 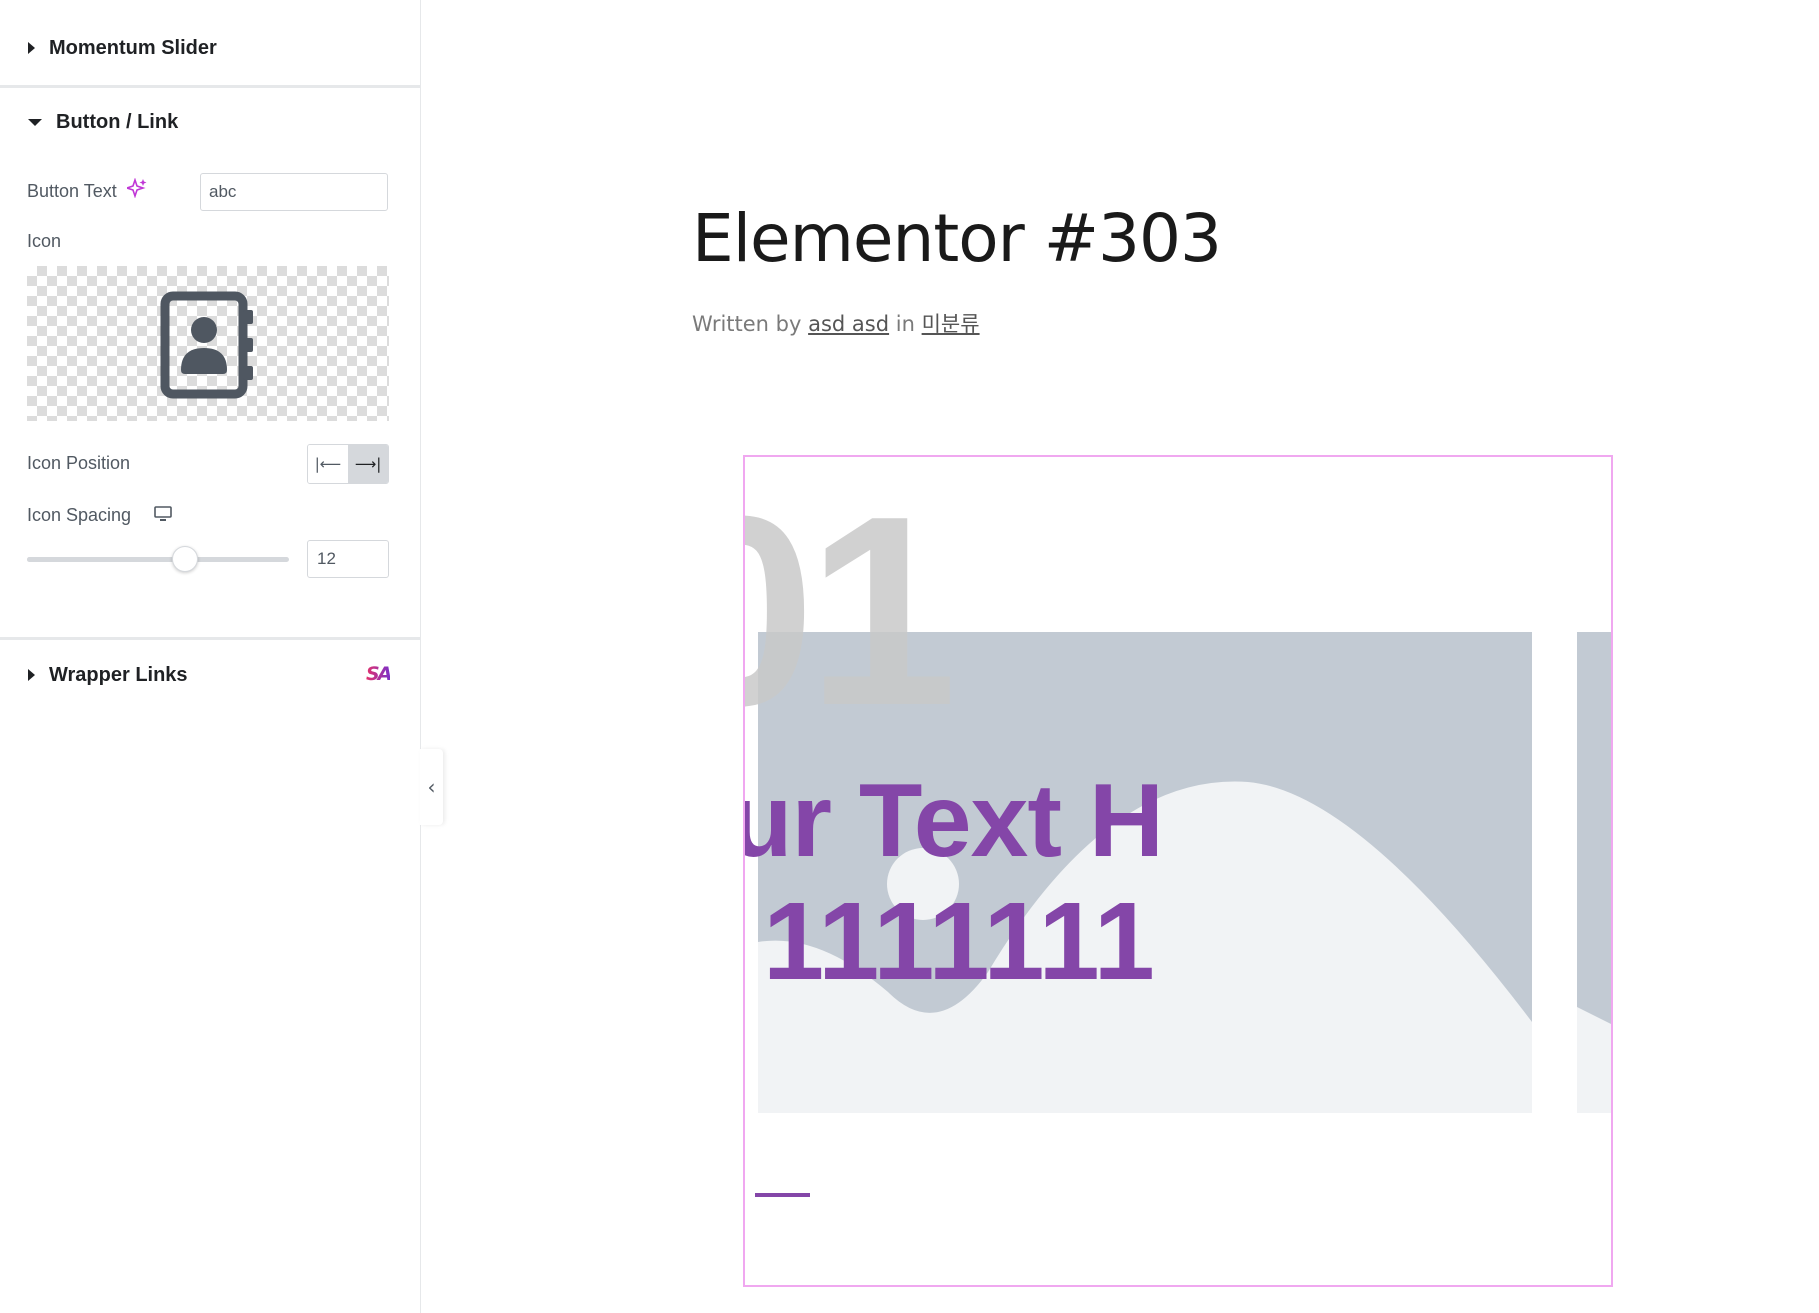 I want to click on icon-spacing-input, so click(x=348, y=559).